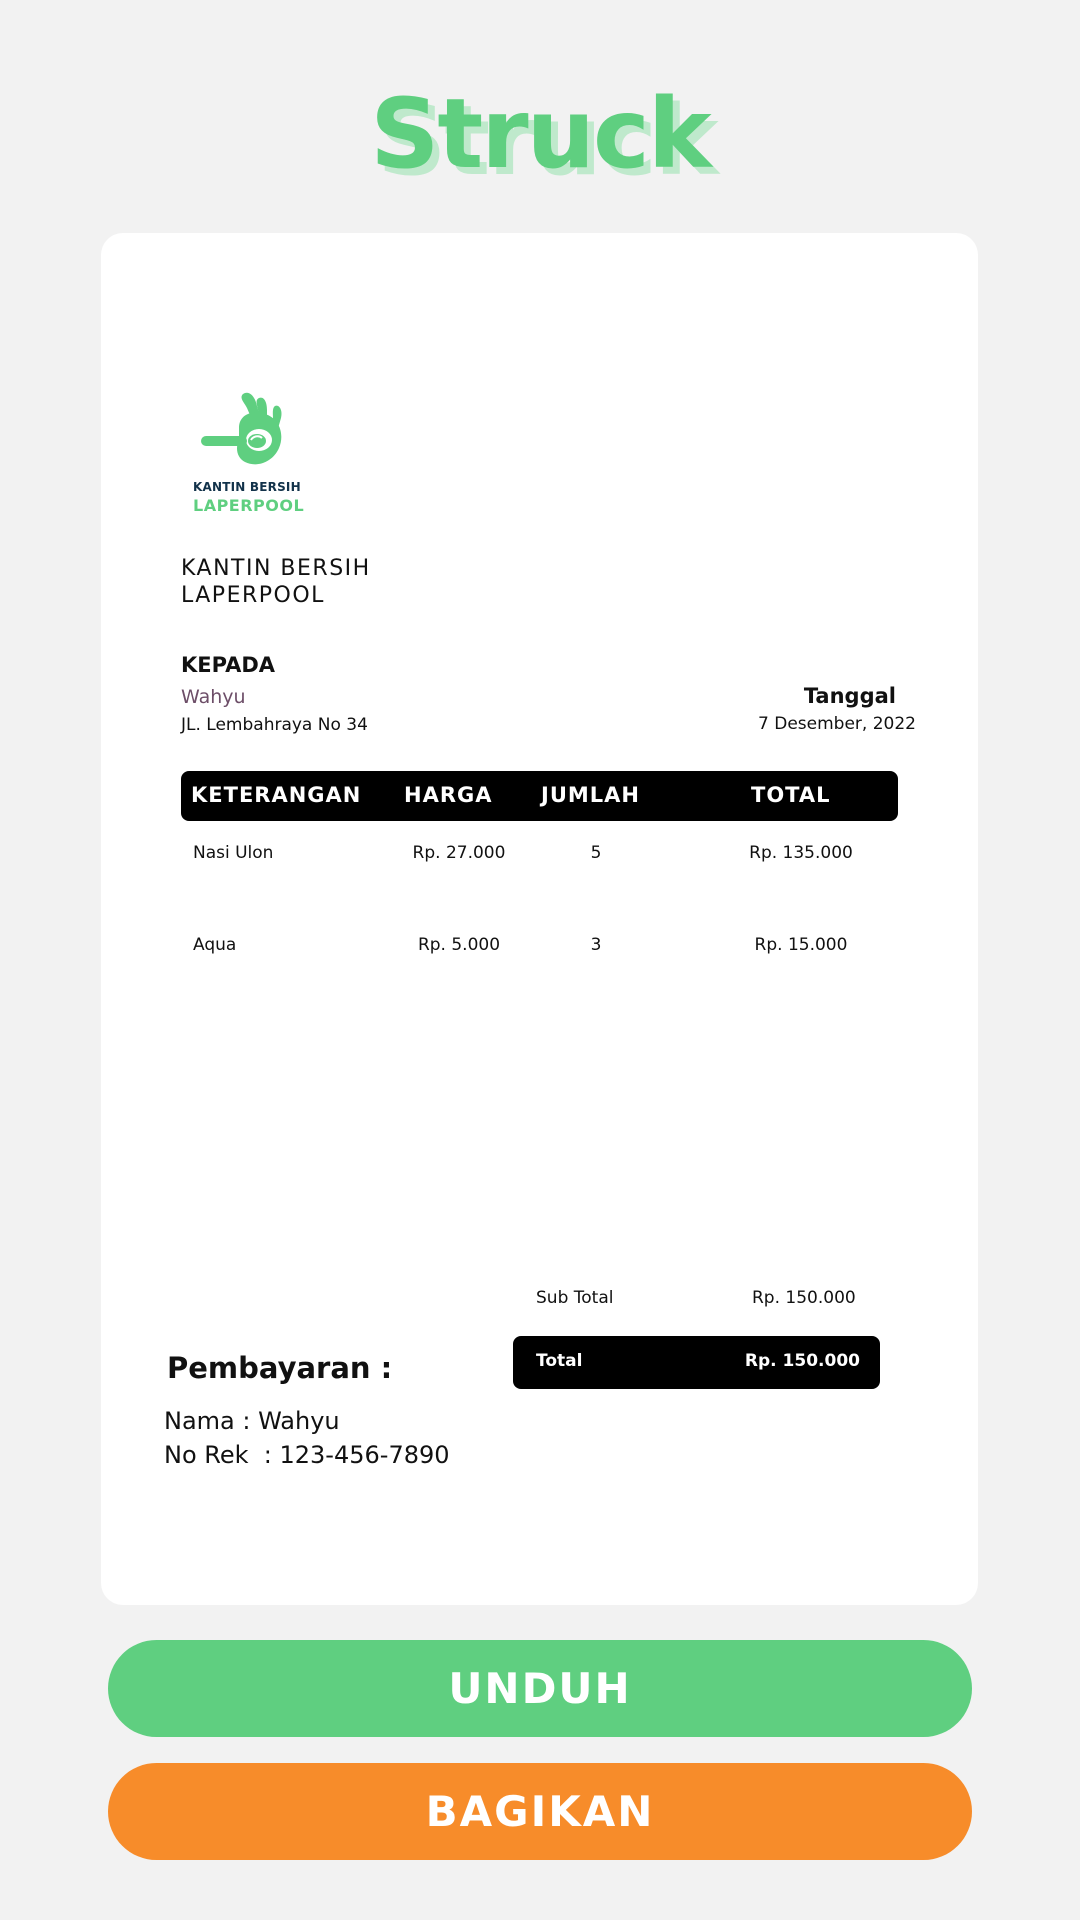 The height and width of the screenshot is (1920, 1080). I want to click on shop-name: KANTIN BERSIH LAPERPOOL, so click(276, 582).